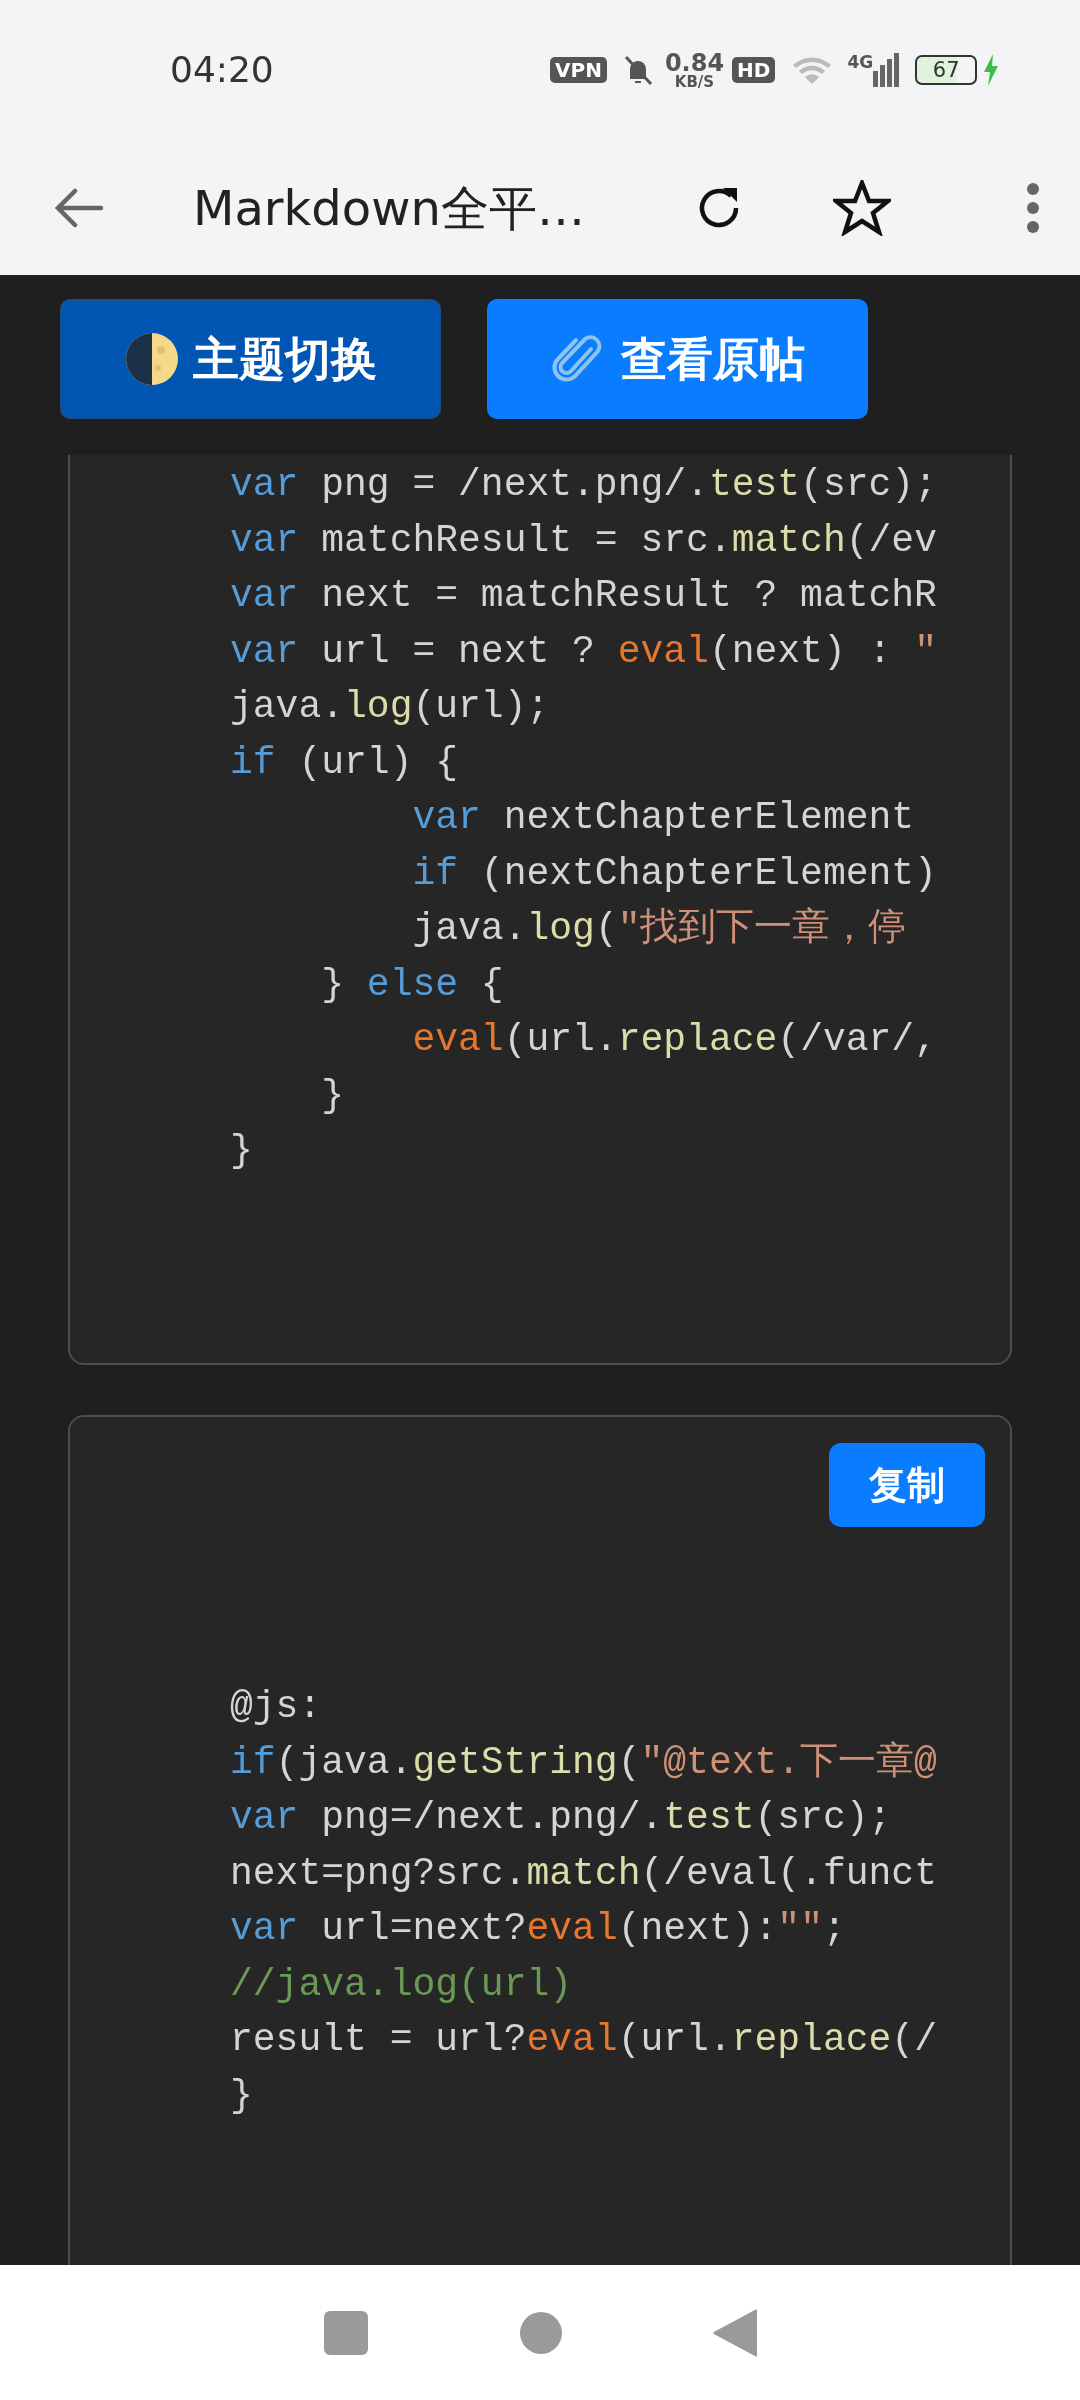 The image size is (1080, 2400). I want to click on hd-indicator: HD, so click(754, 70).